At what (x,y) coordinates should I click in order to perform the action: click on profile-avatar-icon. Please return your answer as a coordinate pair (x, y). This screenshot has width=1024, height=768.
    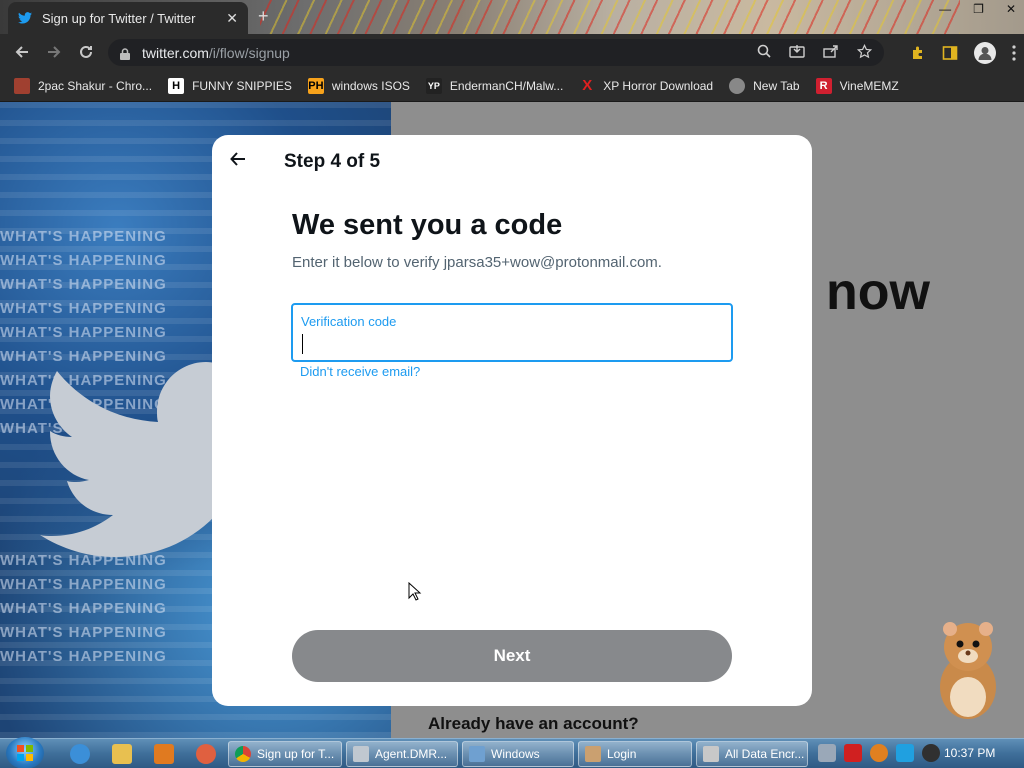
    Looking at the image, I should click on (985, 55).